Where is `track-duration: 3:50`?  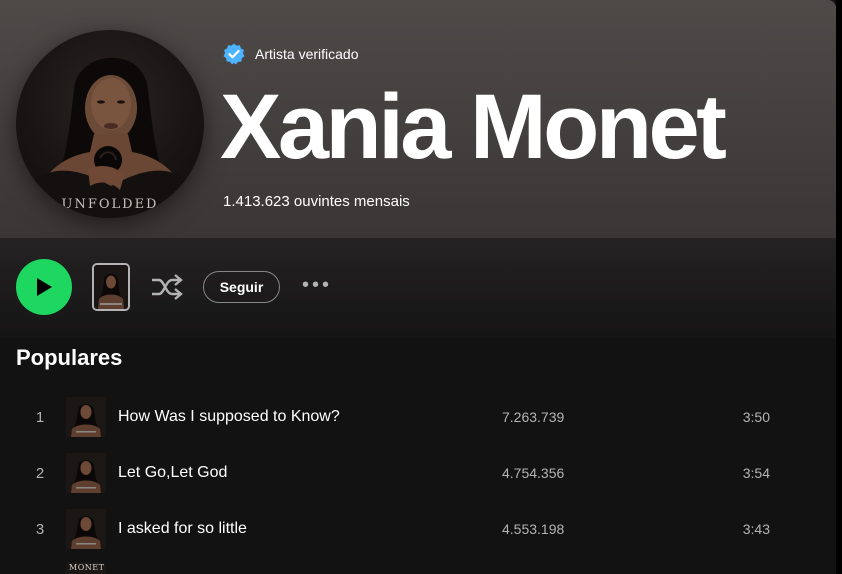 track-duration: 3:50 is located at coordinates (756, 417).